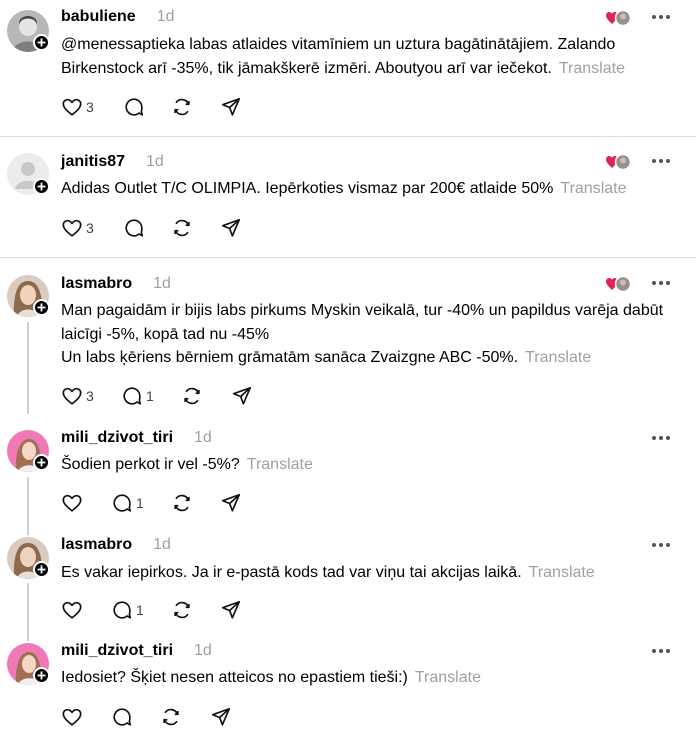 The image size is (696, 743). I want to click on username: janitis87, so click(93, 162).